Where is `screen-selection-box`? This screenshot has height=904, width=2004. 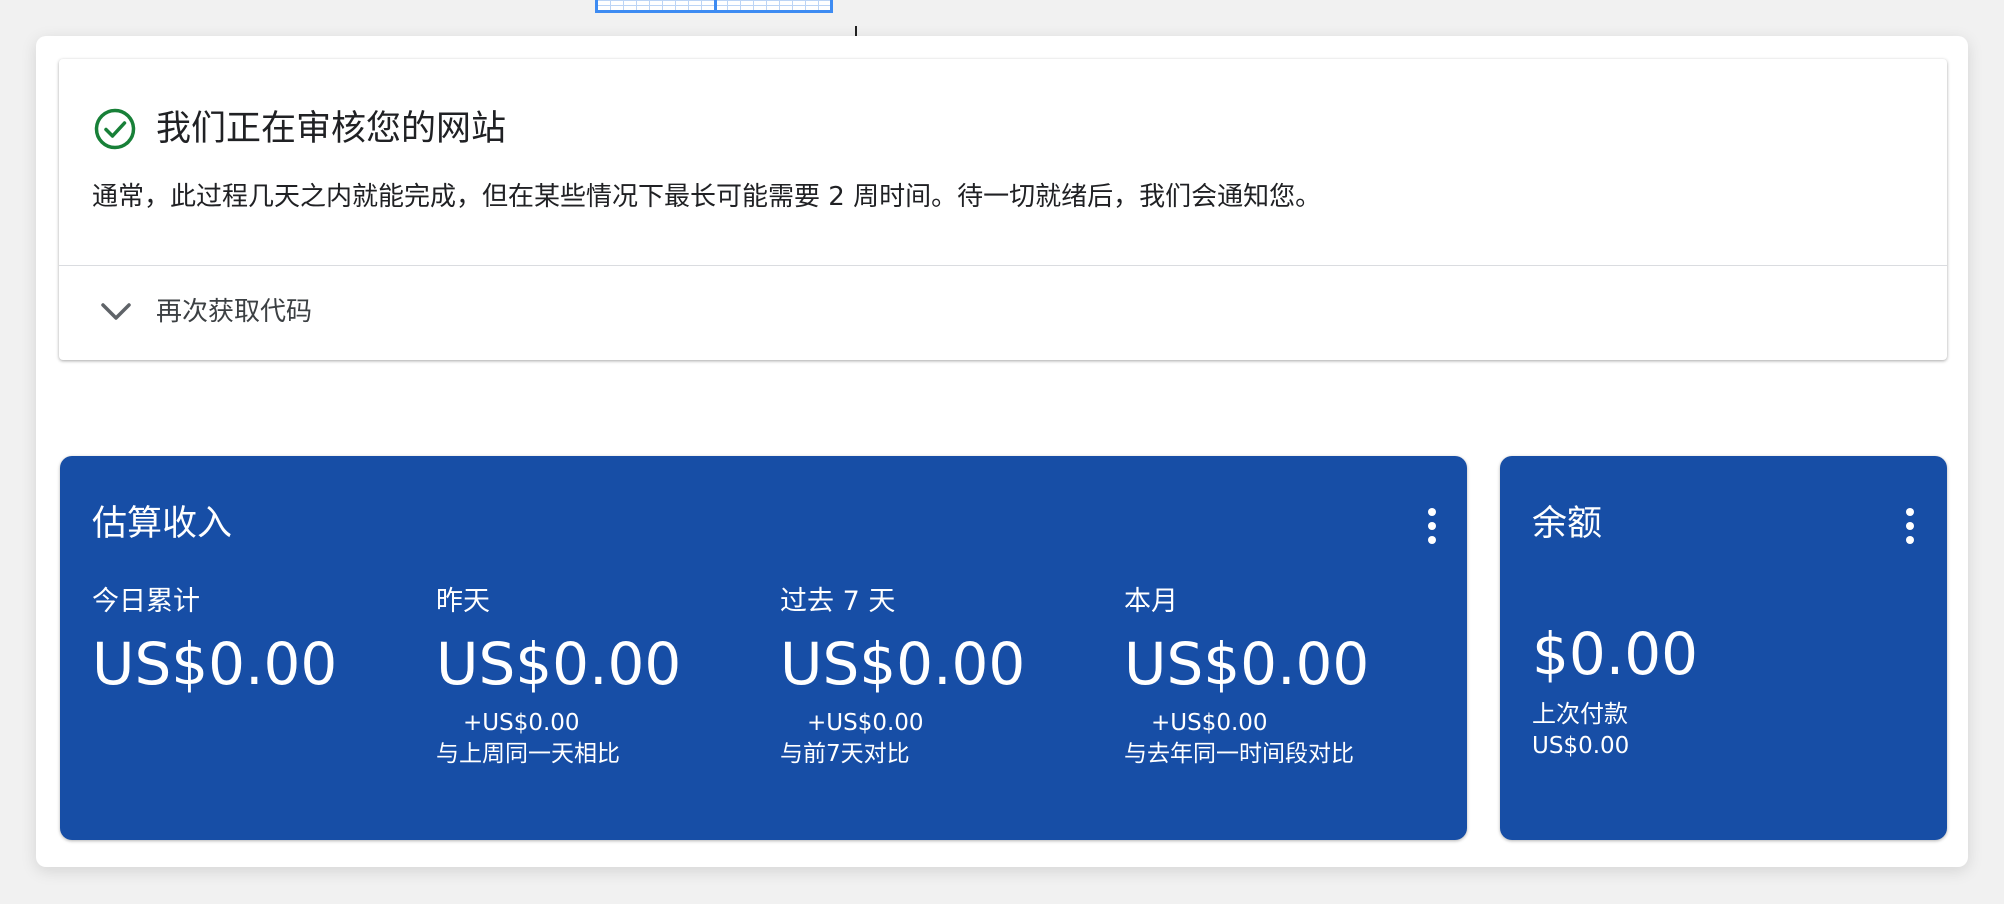
screen-selection-box is located at coordinates (714, 6).